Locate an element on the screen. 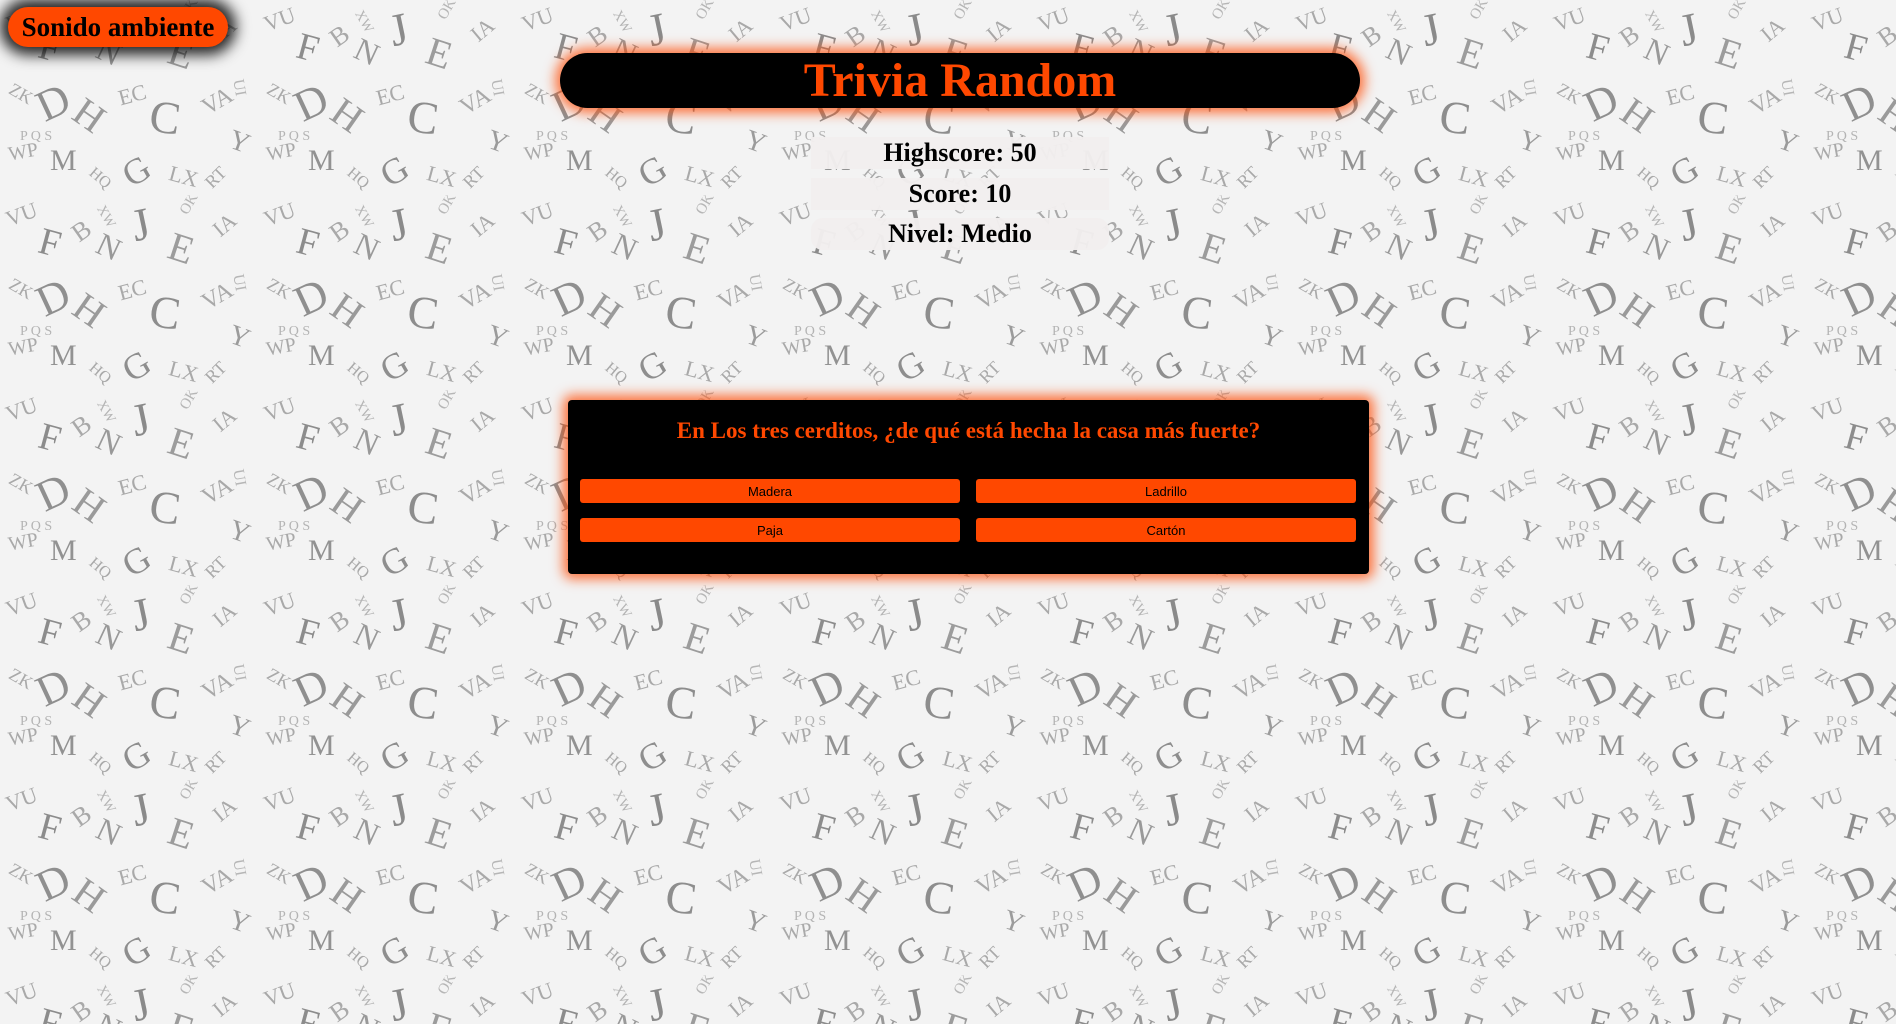 This screenshot has width=1896, height=1024. ambient-sound-button: Sonido ambiente is located at coordinates (118, 27).